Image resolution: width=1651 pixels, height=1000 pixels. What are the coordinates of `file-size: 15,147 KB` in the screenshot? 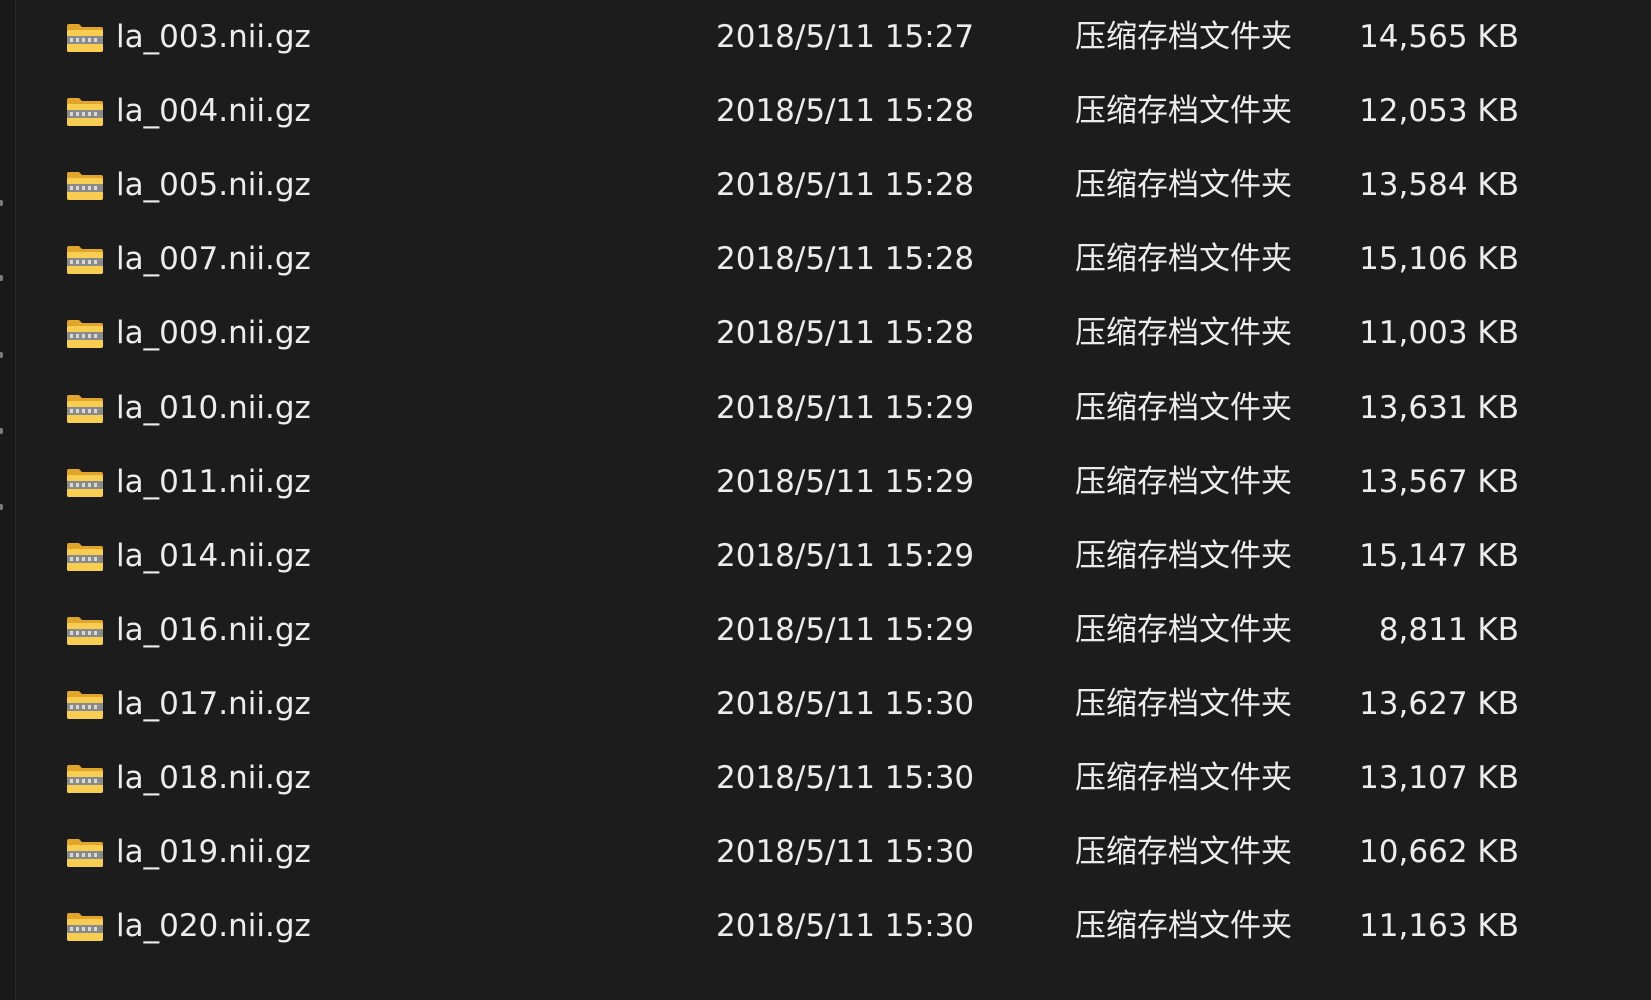 It's located at (1439, 555).